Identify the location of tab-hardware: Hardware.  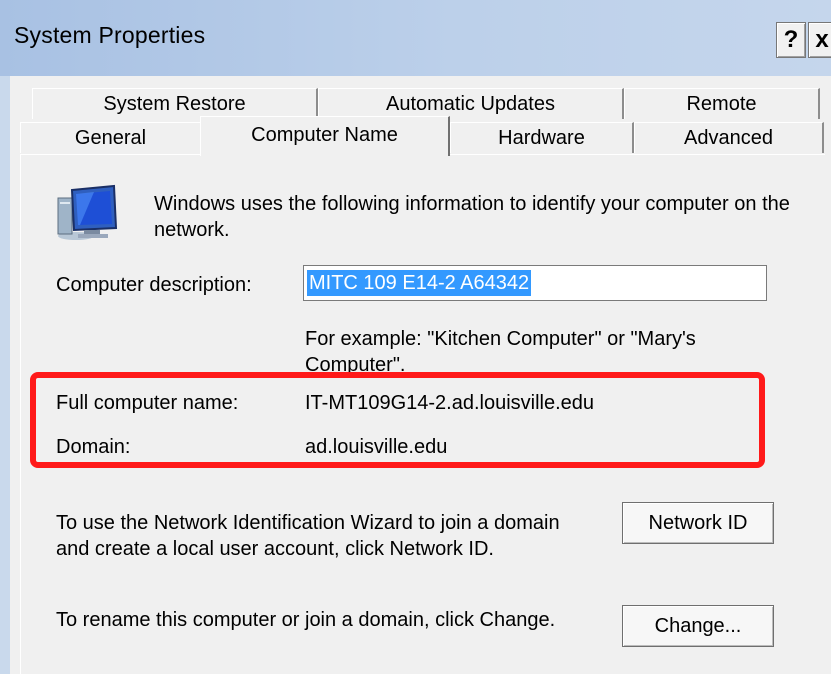
(542, 137).